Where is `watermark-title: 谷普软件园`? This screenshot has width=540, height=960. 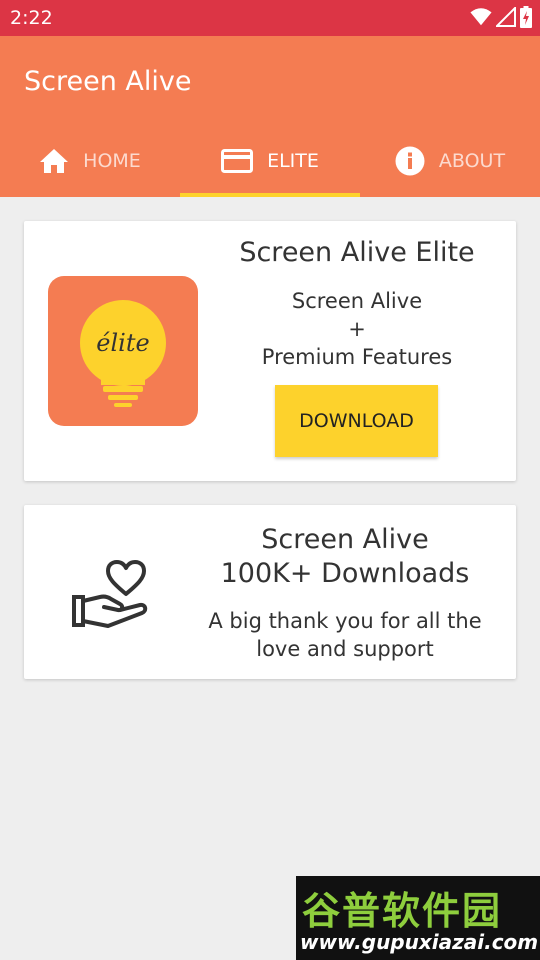 watermark-title: 谷普软件园 is located at coordinates (402, 911).